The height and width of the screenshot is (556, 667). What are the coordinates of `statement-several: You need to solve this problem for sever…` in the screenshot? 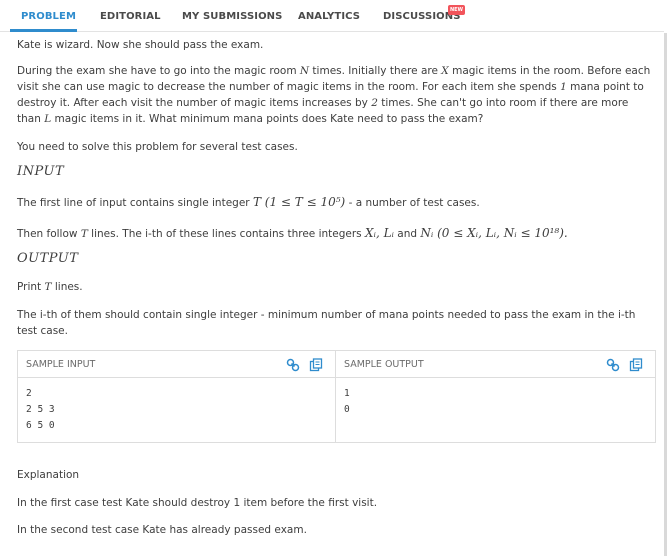 It's located at (157, 147).